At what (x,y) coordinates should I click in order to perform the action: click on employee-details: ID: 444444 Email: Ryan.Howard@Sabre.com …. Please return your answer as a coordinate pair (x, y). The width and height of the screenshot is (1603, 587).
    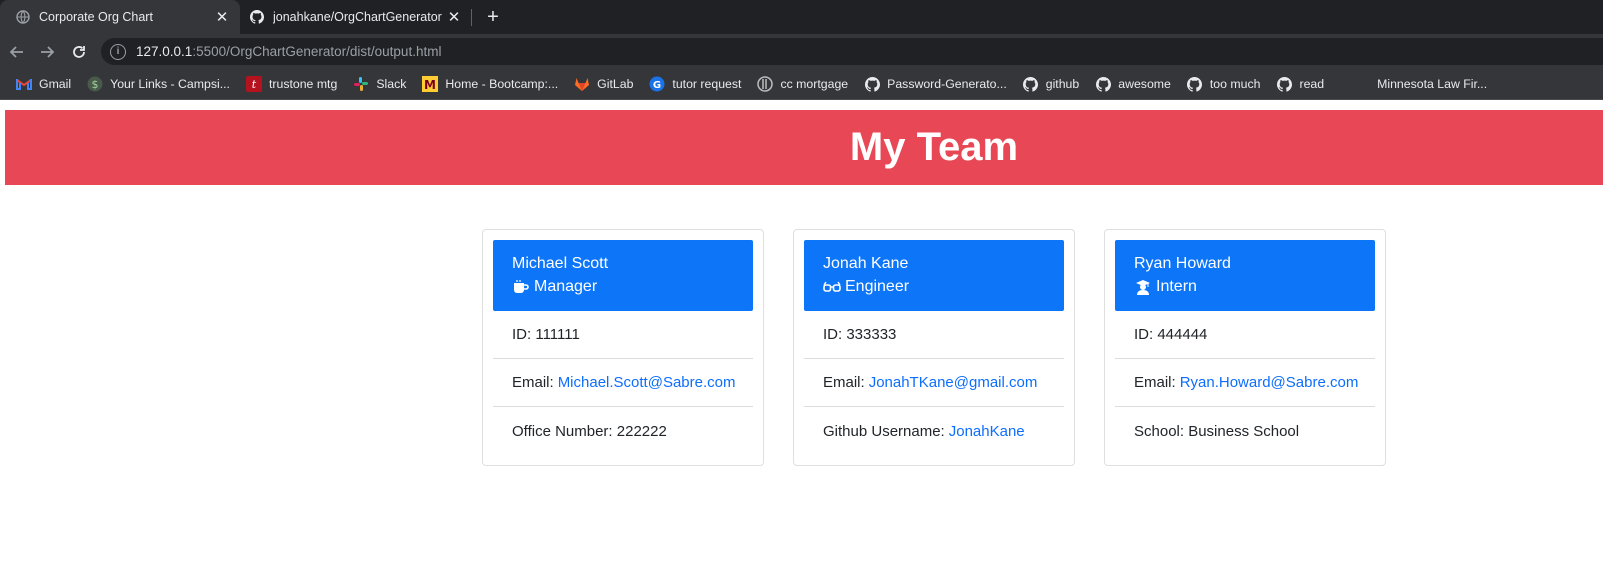
    Looking at the image, I should click on (1245, 383).